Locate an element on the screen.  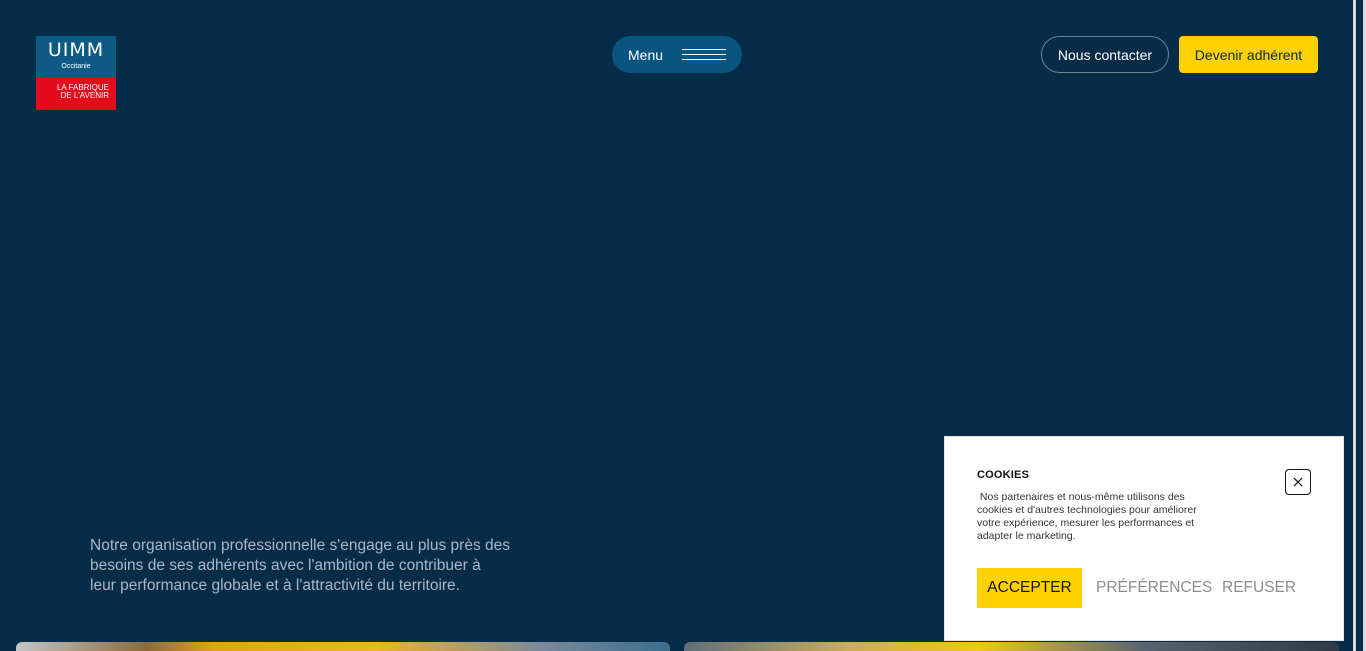
cookie-refuse-button: REFUSER is located at coordinates (1259, 588).